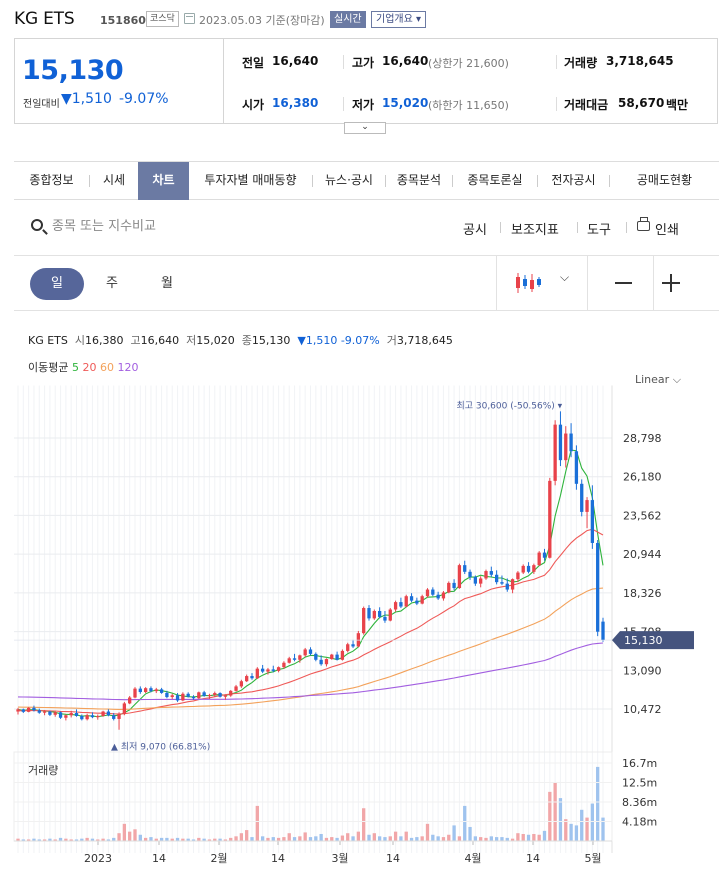 The height and width of the screenshot is (878, 719). Describe the element at coordinates (671, 283) in the screenshot. I see `zoom-in-icon` at that location.